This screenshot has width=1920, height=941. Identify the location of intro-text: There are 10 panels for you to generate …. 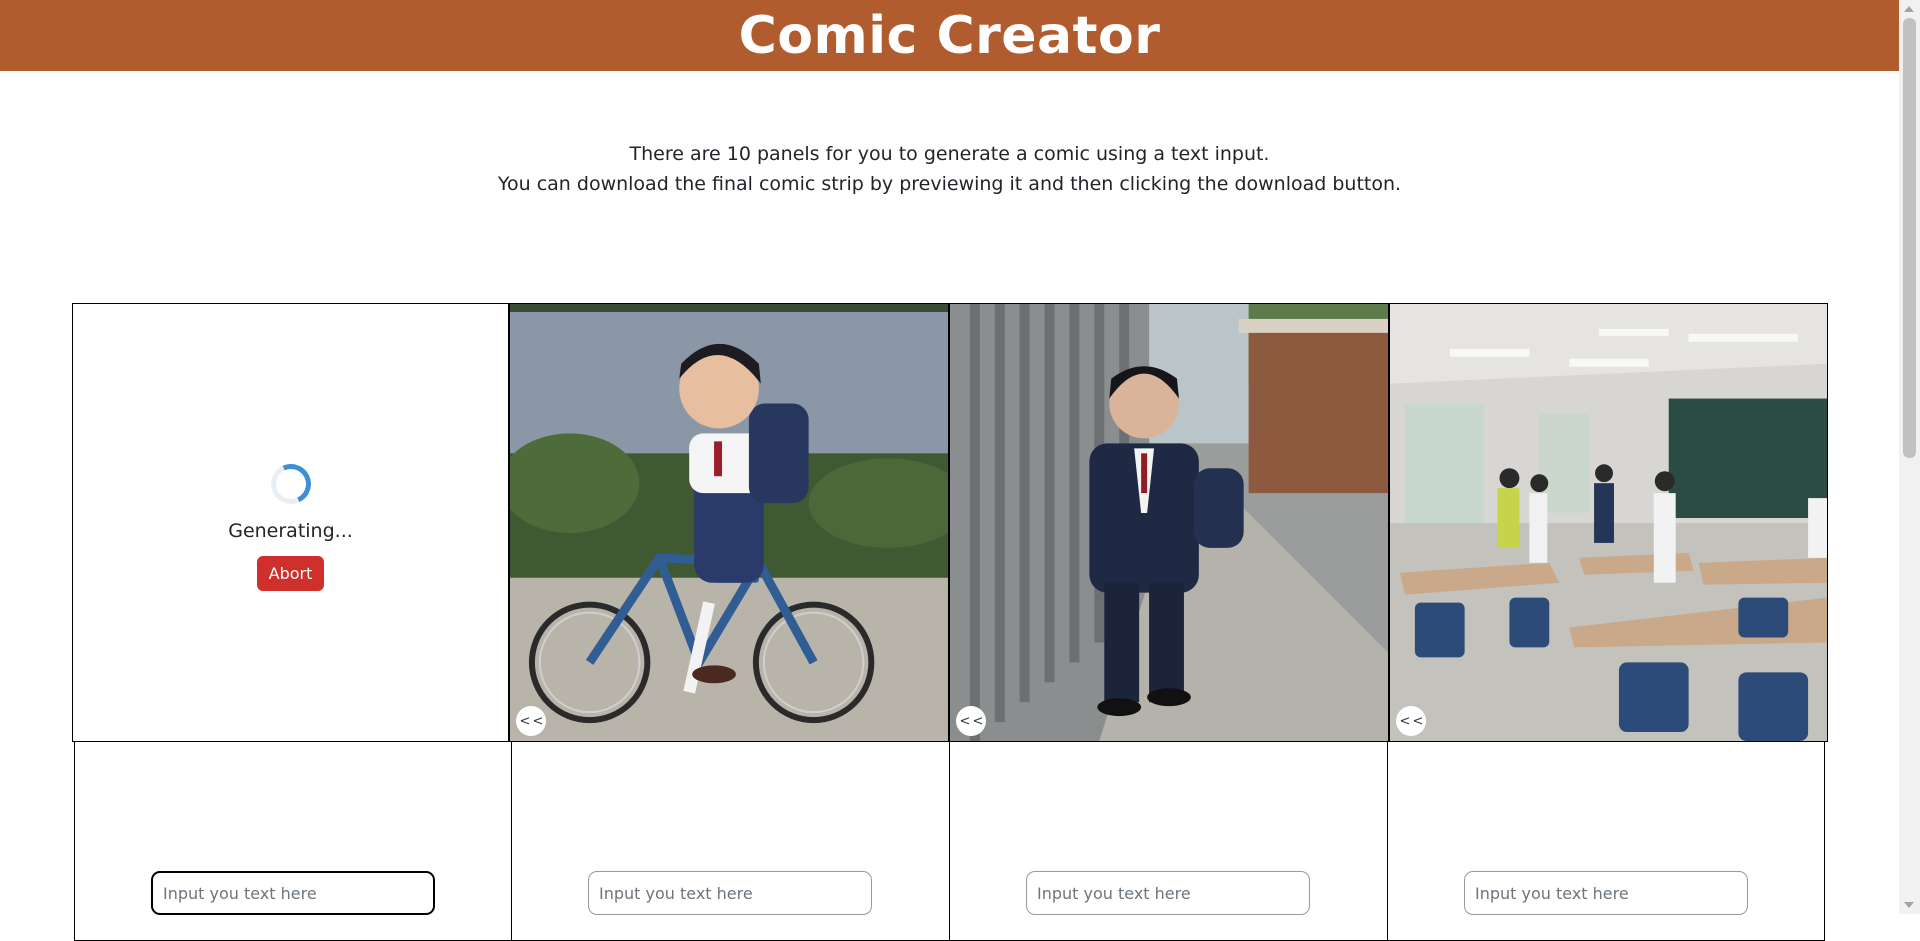
(949, 169).